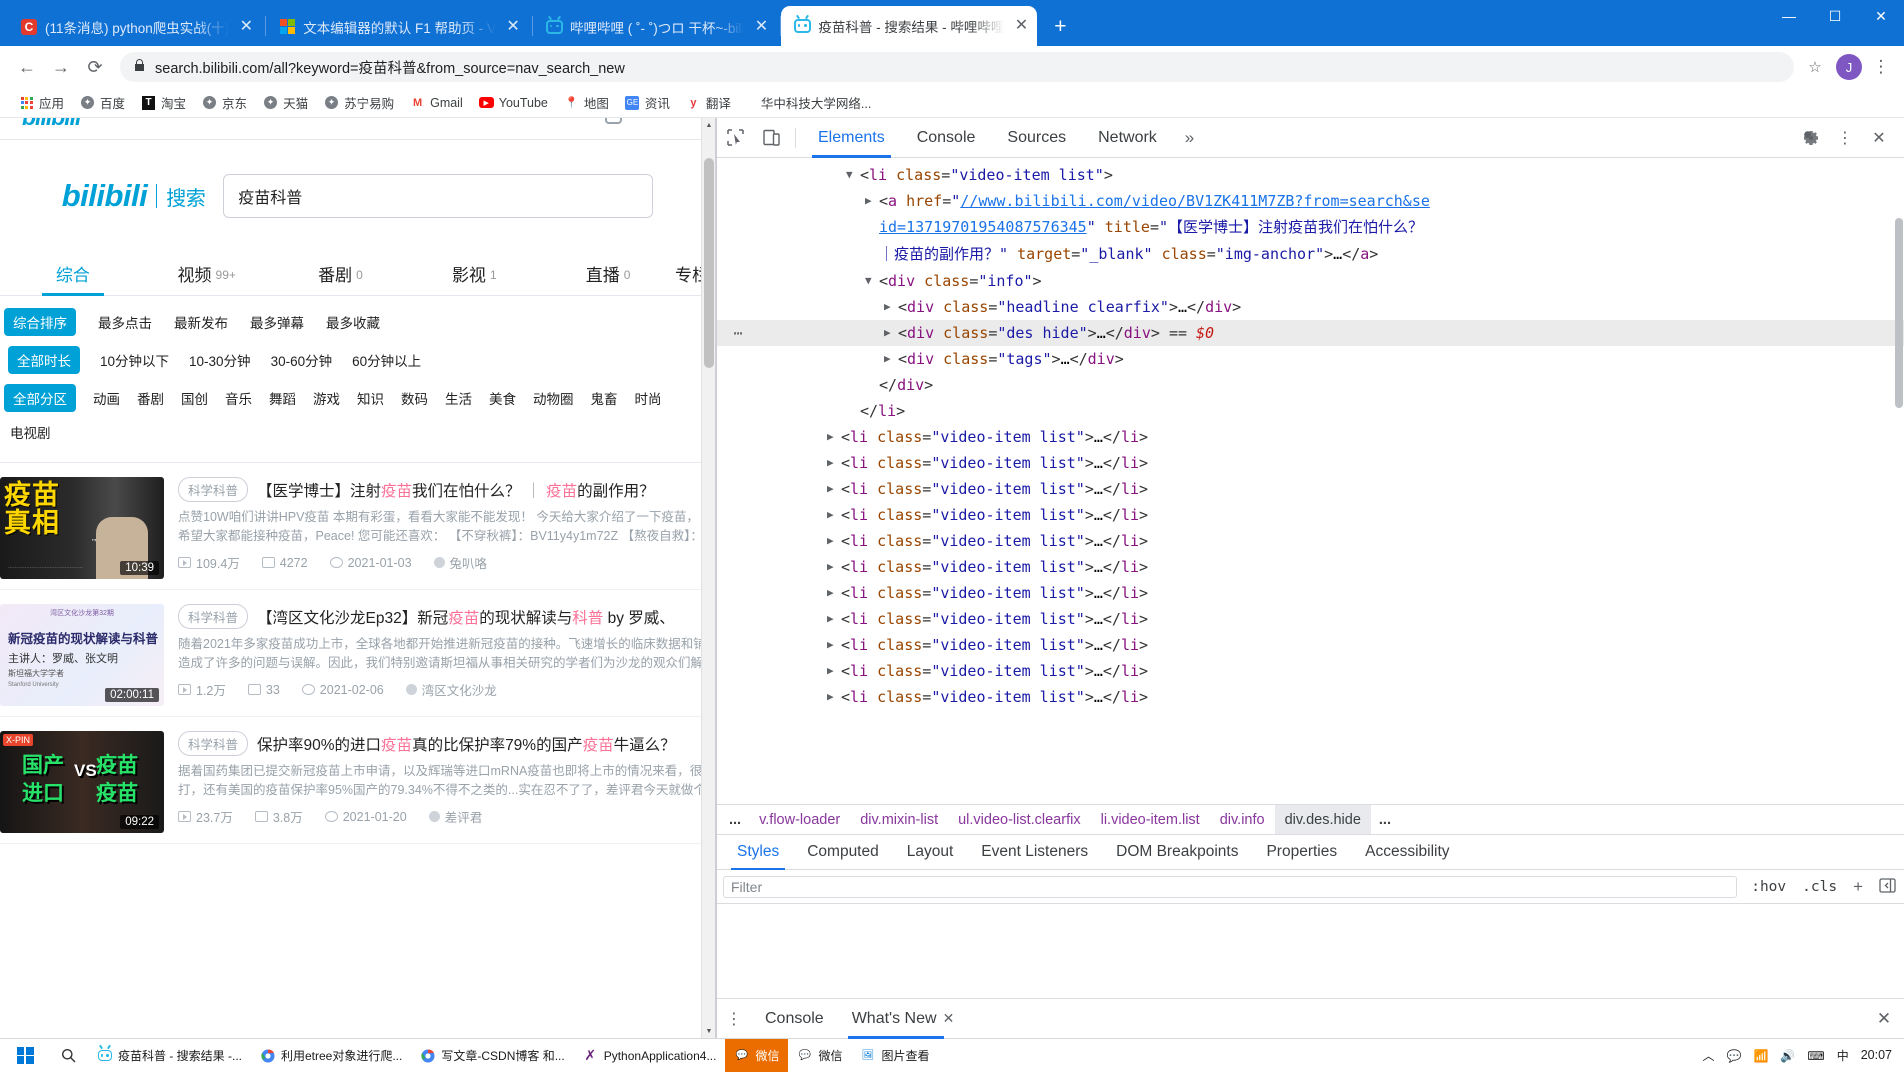 The image size is (1904, 1072). What do you see at coordinates (40, 322) in the screenshot?
I see `filter-pill-sort: 综合排序` at bounding box center [40, 322].